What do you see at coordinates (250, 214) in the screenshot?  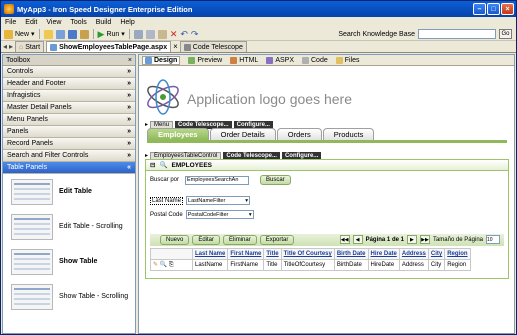 I see `dropdown-arrow-icon: ▾` at bounding box center [250, 214].